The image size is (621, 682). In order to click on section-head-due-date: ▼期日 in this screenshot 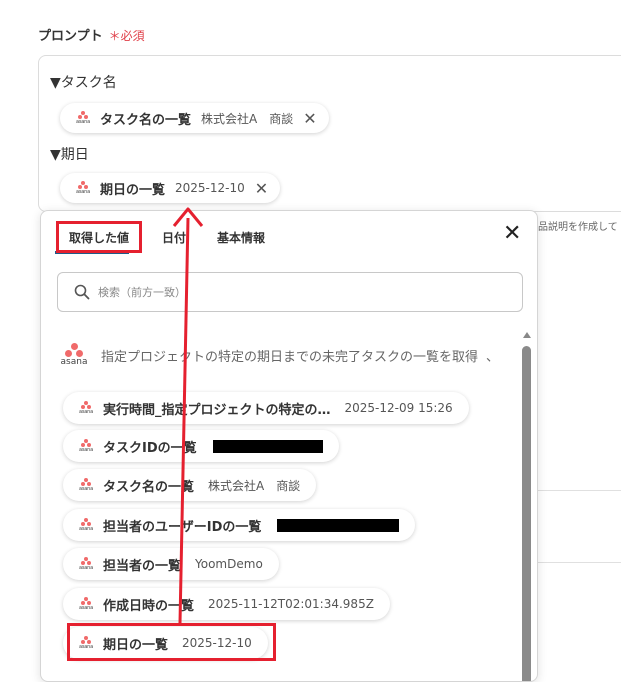, I will do `click(69, 155)`.